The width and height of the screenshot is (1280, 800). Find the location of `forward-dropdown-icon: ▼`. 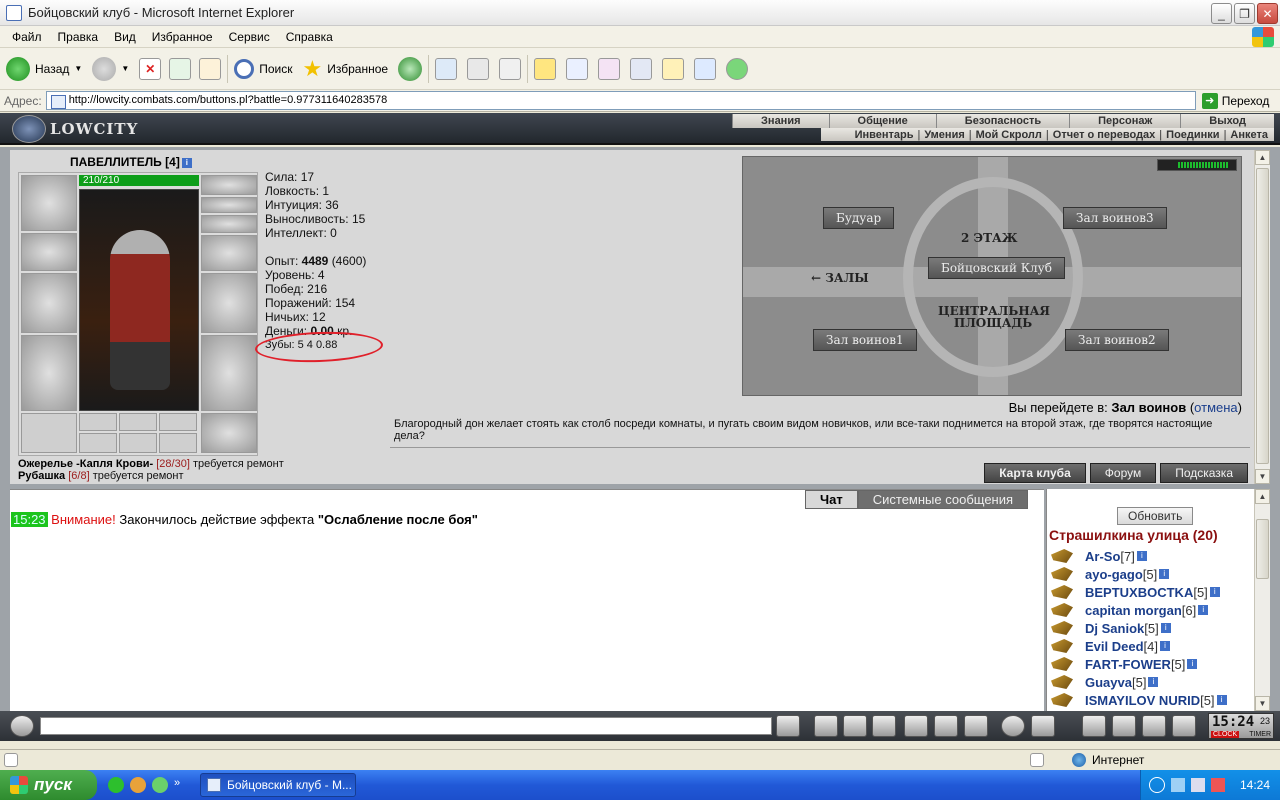

forward-dropdown-icon: ▼ is located at coordinates (125, 68).